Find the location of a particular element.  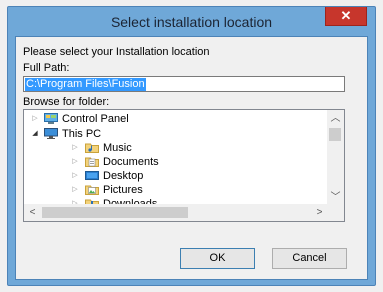

vertical-scroll-thumb is located at coordinates (335, 134).